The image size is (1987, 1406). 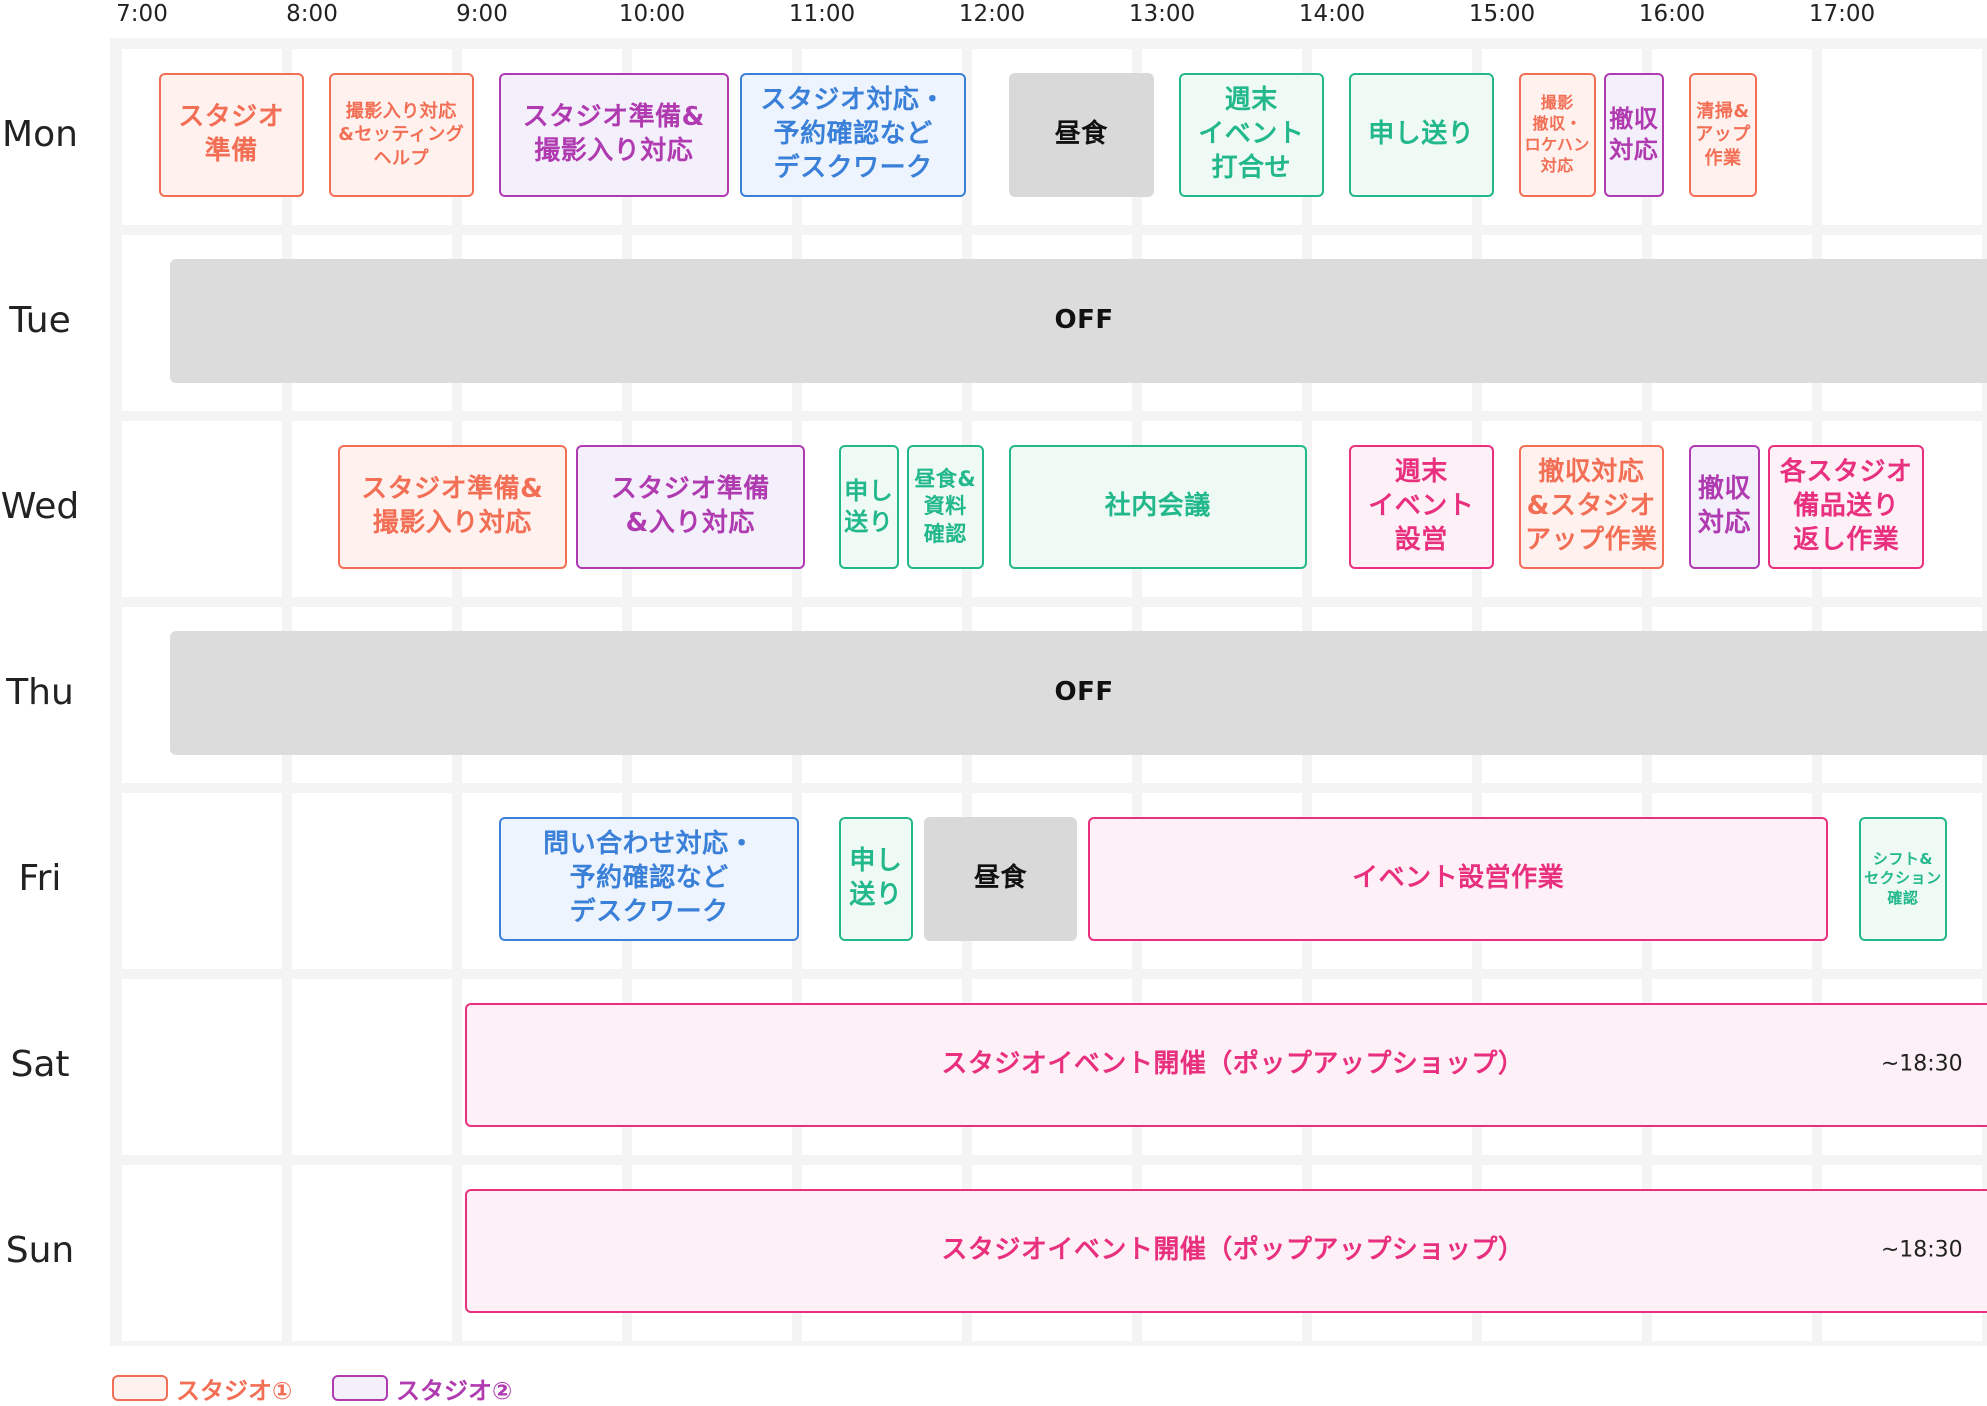 I want to click on schedule-block: 昼食& 資料 確認, so click(x=945, y=507).